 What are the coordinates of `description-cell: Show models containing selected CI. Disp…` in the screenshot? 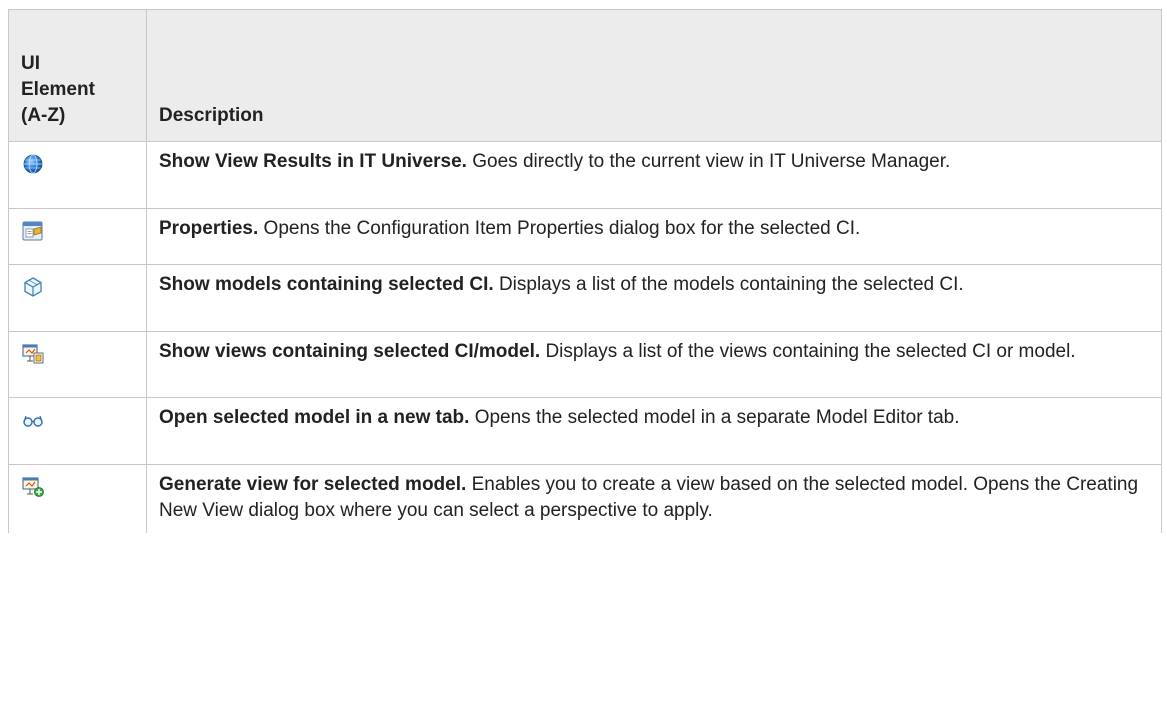 It's located at (654, 298).